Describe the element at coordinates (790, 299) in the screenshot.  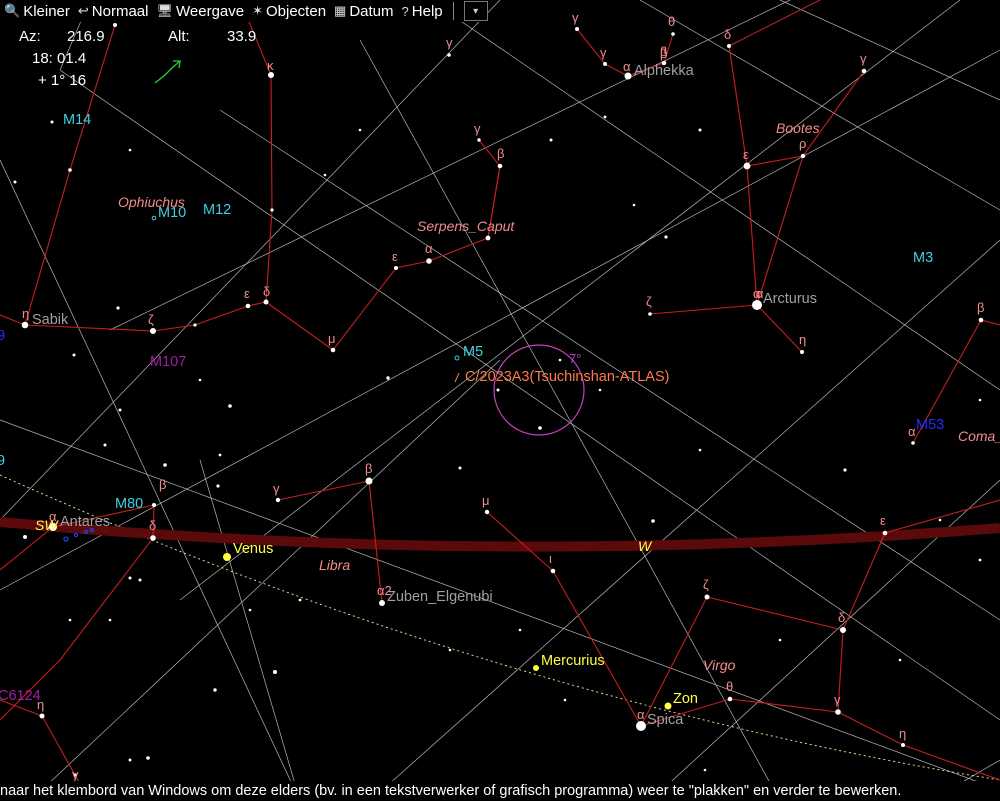
I see `star-name-arcturus: Arcturus` at that location.